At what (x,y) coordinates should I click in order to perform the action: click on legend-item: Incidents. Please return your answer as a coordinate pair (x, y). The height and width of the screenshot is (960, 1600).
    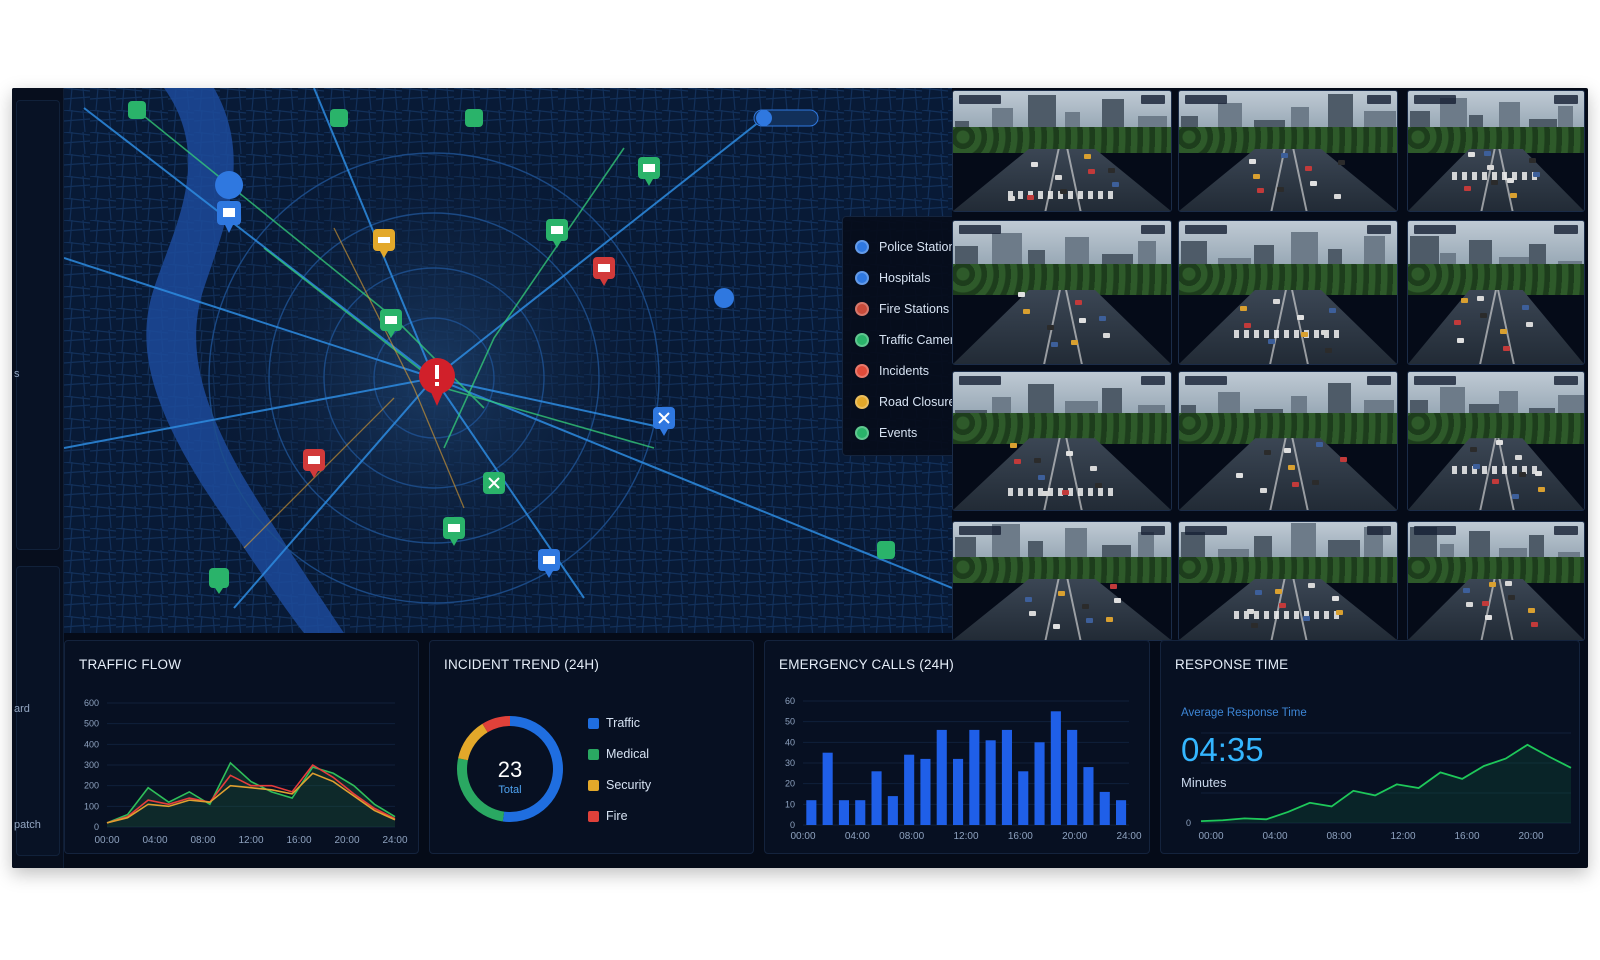
    Looking at the image, I should click on (903, 370).